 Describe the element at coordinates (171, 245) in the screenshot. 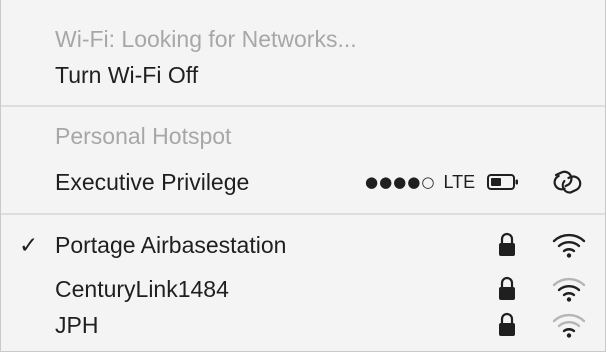

I see `network-name: Portage Airbasestation` at that location.